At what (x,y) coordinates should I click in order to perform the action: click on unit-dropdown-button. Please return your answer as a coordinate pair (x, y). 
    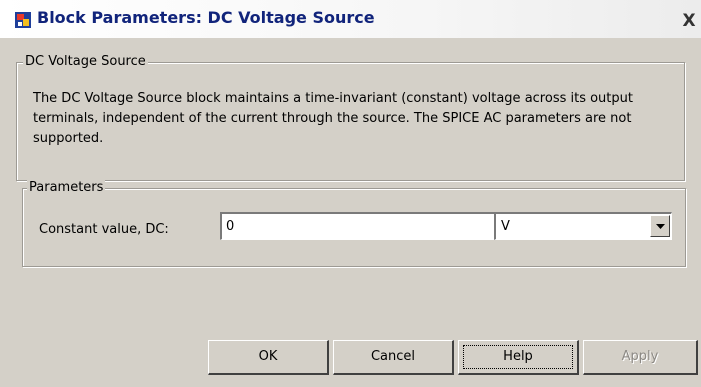
    Looking at the image, I should click on (660, 226).